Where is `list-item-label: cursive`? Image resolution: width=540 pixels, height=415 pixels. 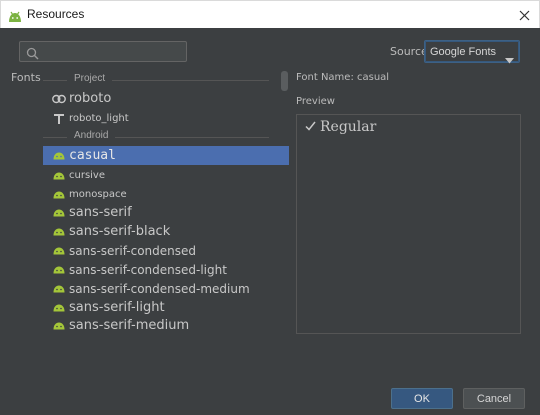 list-item-label: cursive is located at coordinates (87, 175).